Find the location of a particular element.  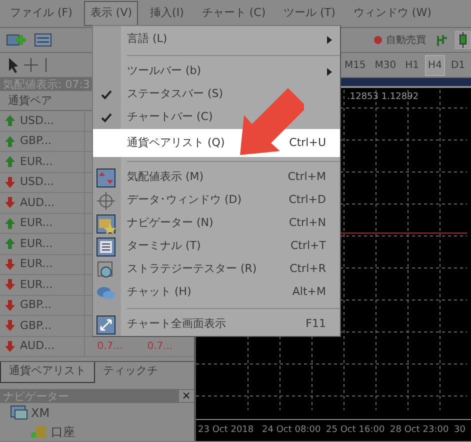

menu-item: データ･ウィンドウ (D) Ctrl+D is located at coordinates (216, 200).